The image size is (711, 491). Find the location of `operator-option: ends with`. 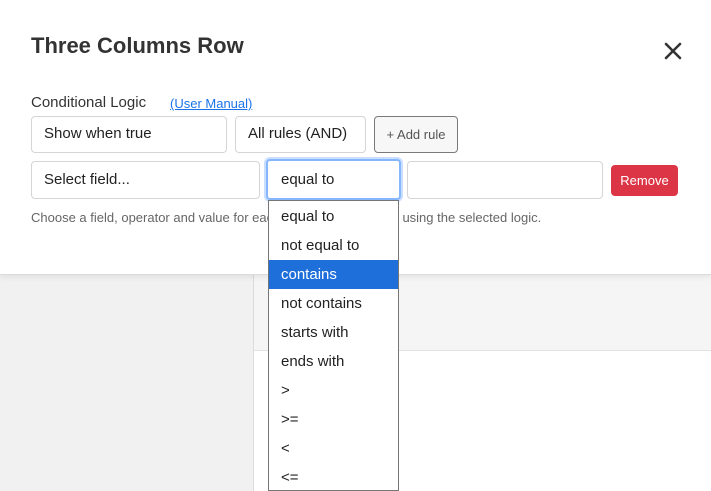

operator-option: ends with is located at coordinates (333, 361).